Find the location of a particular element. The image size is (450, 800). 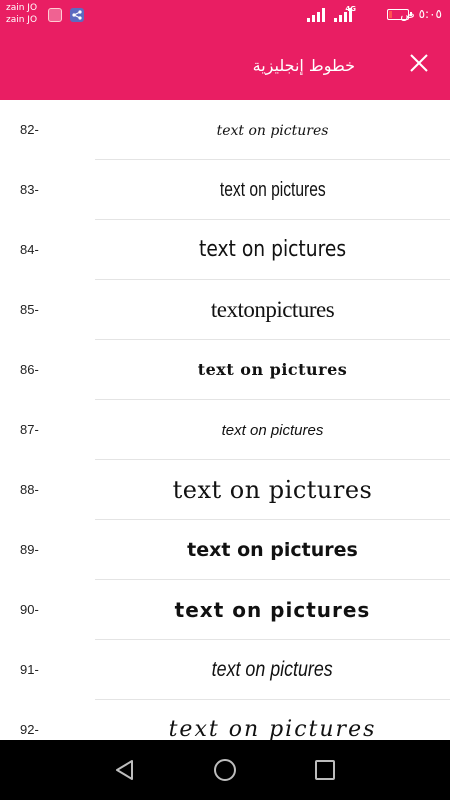

page-title: خطوط إنجليزية is located at coordinates (303, 65).